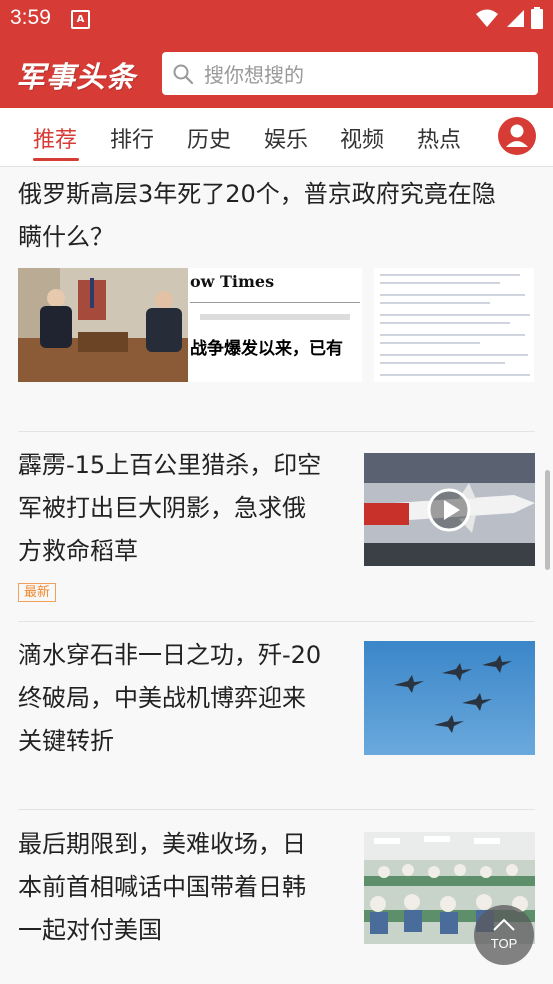  I want to click on article-title-line: 瞒什么？, so click(66, 237).